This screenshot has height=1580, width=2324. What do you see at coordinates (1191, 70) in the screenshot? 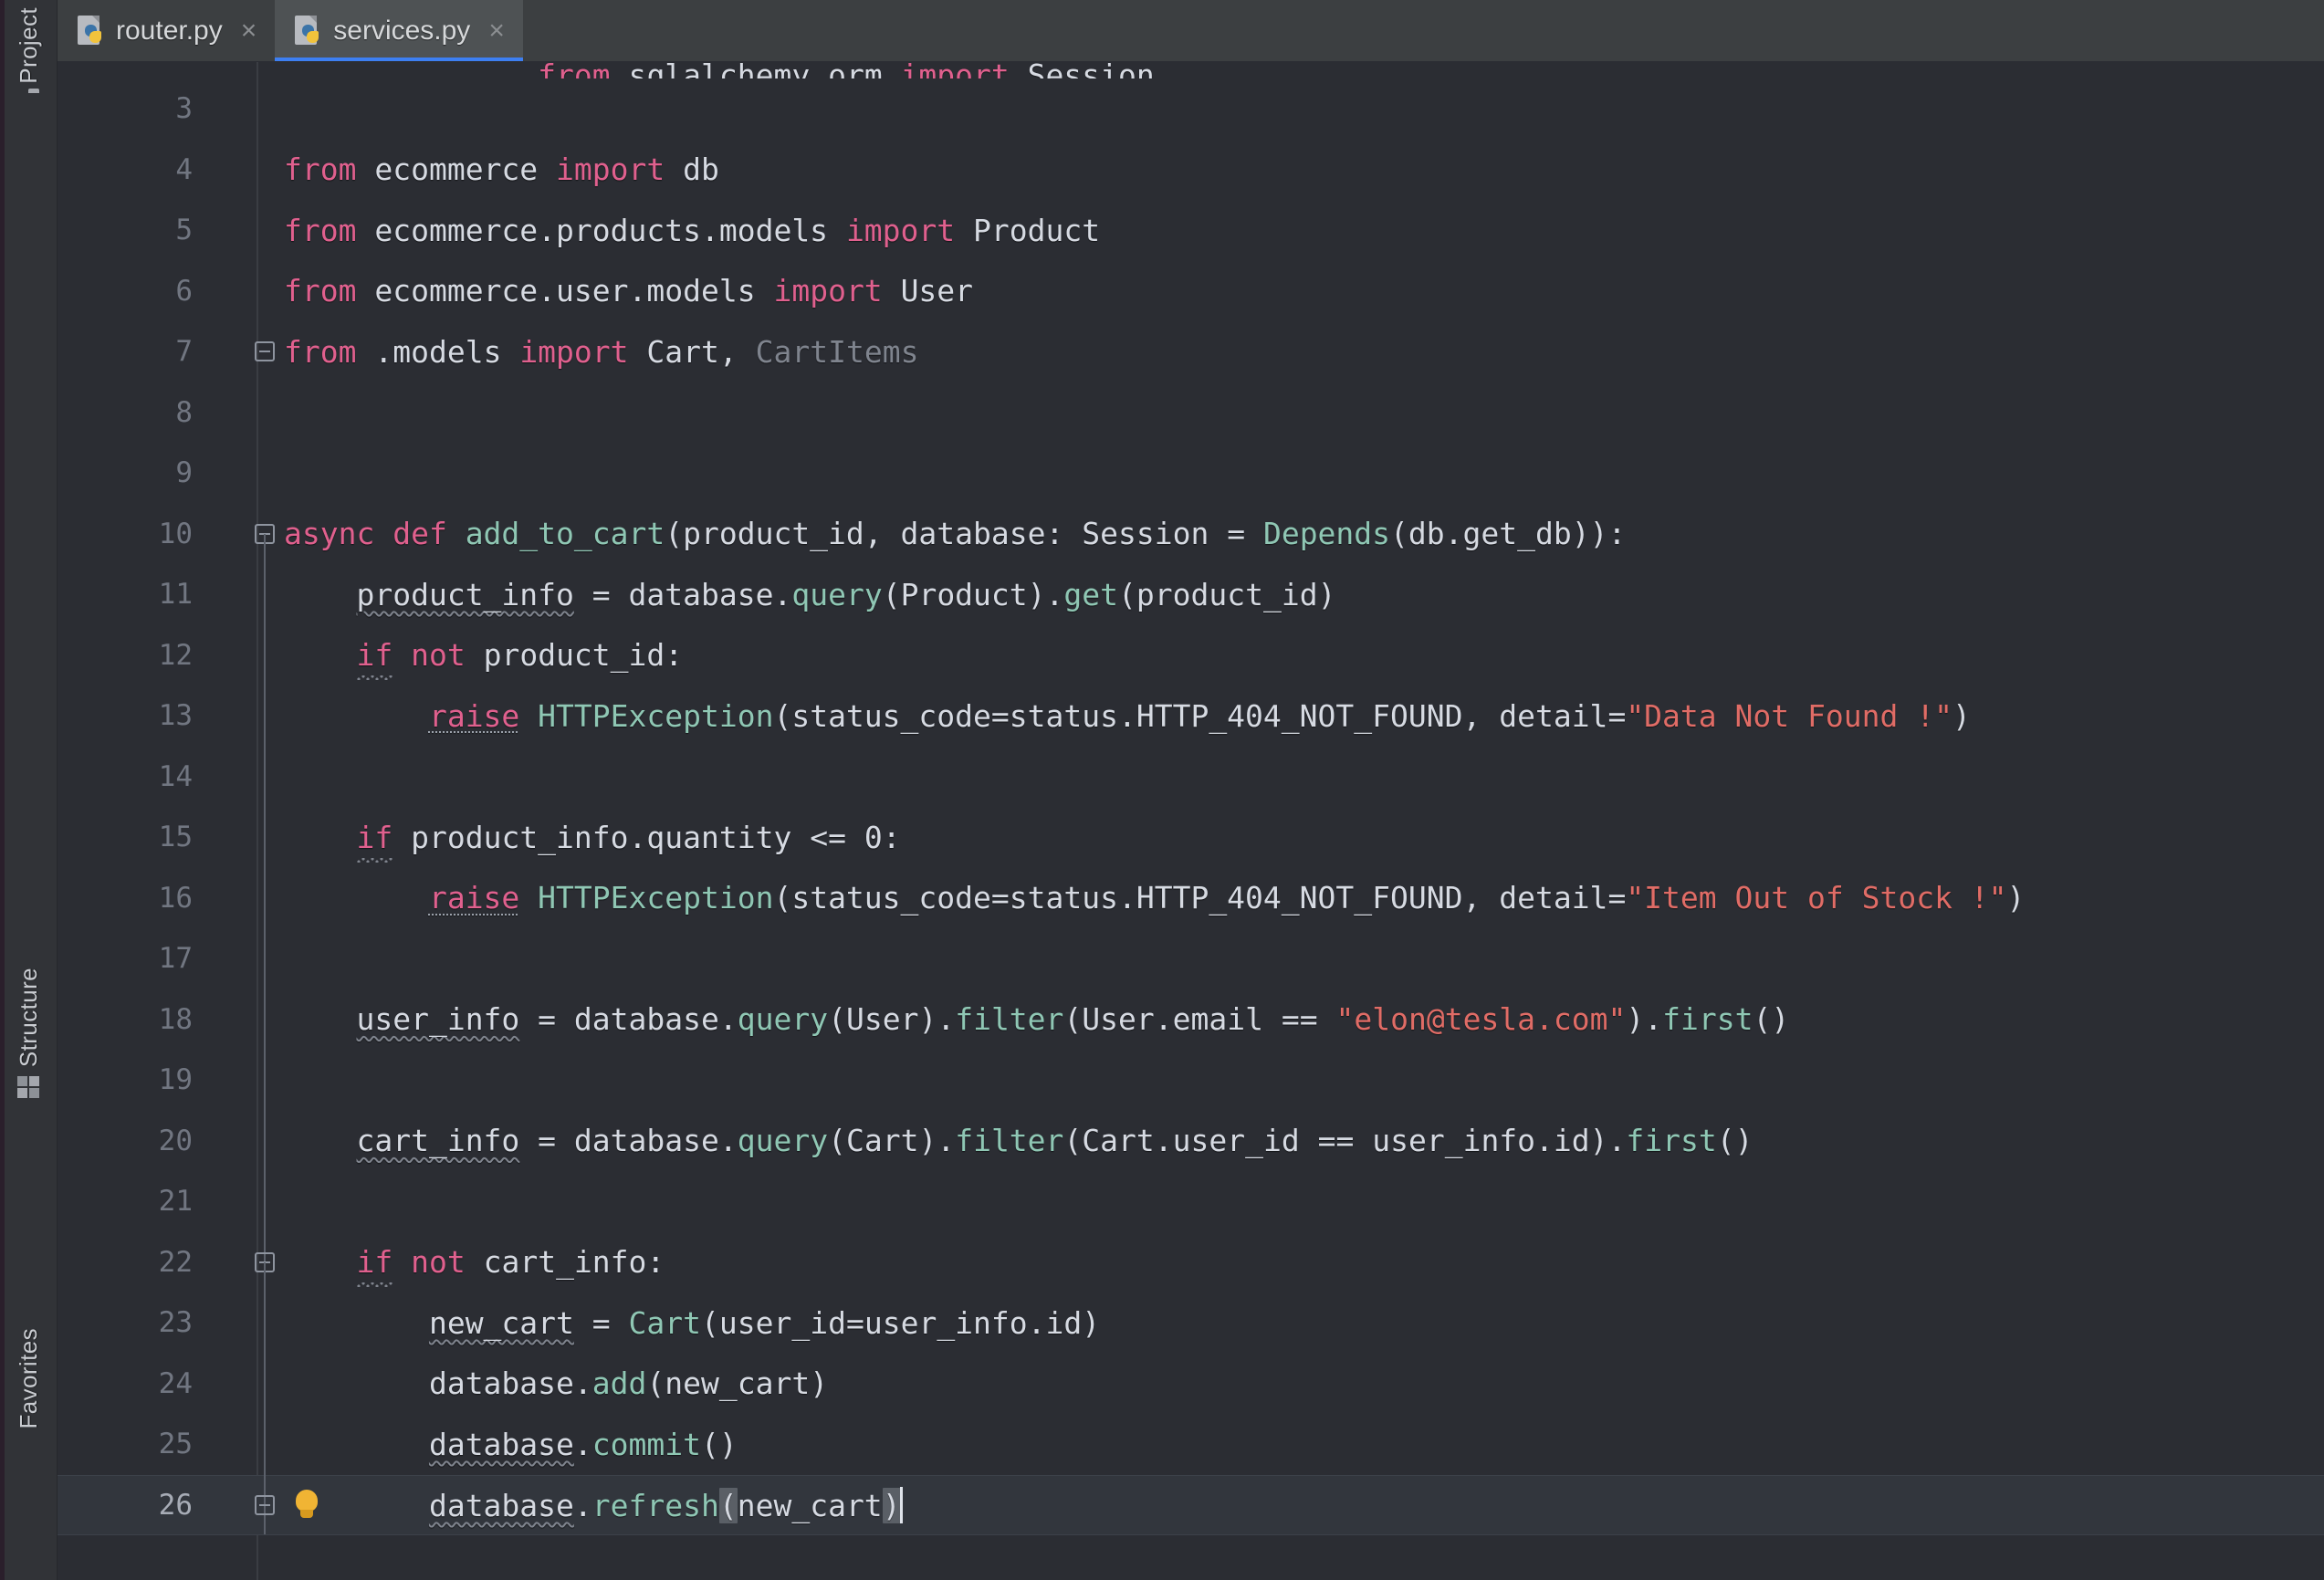
I see `code-line-clipped: from sqlalchemy.orm import Session` at bounding box center [1191, 70].